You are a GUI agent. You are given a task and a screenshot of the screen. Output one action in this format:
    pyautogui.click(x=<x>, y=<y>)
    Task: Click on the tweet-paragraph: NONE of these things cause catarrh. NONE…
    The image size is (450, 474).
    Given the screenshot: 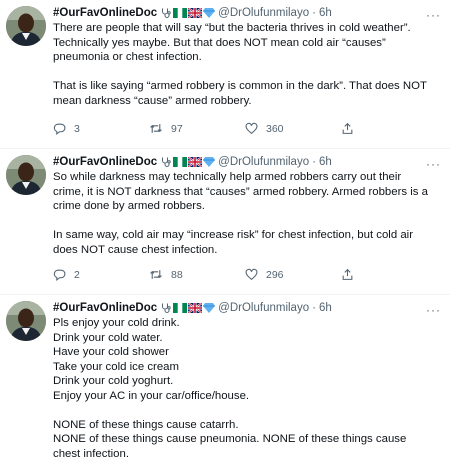 What is the action you would take?
    pyautogui.click(x=230, y=439)
    